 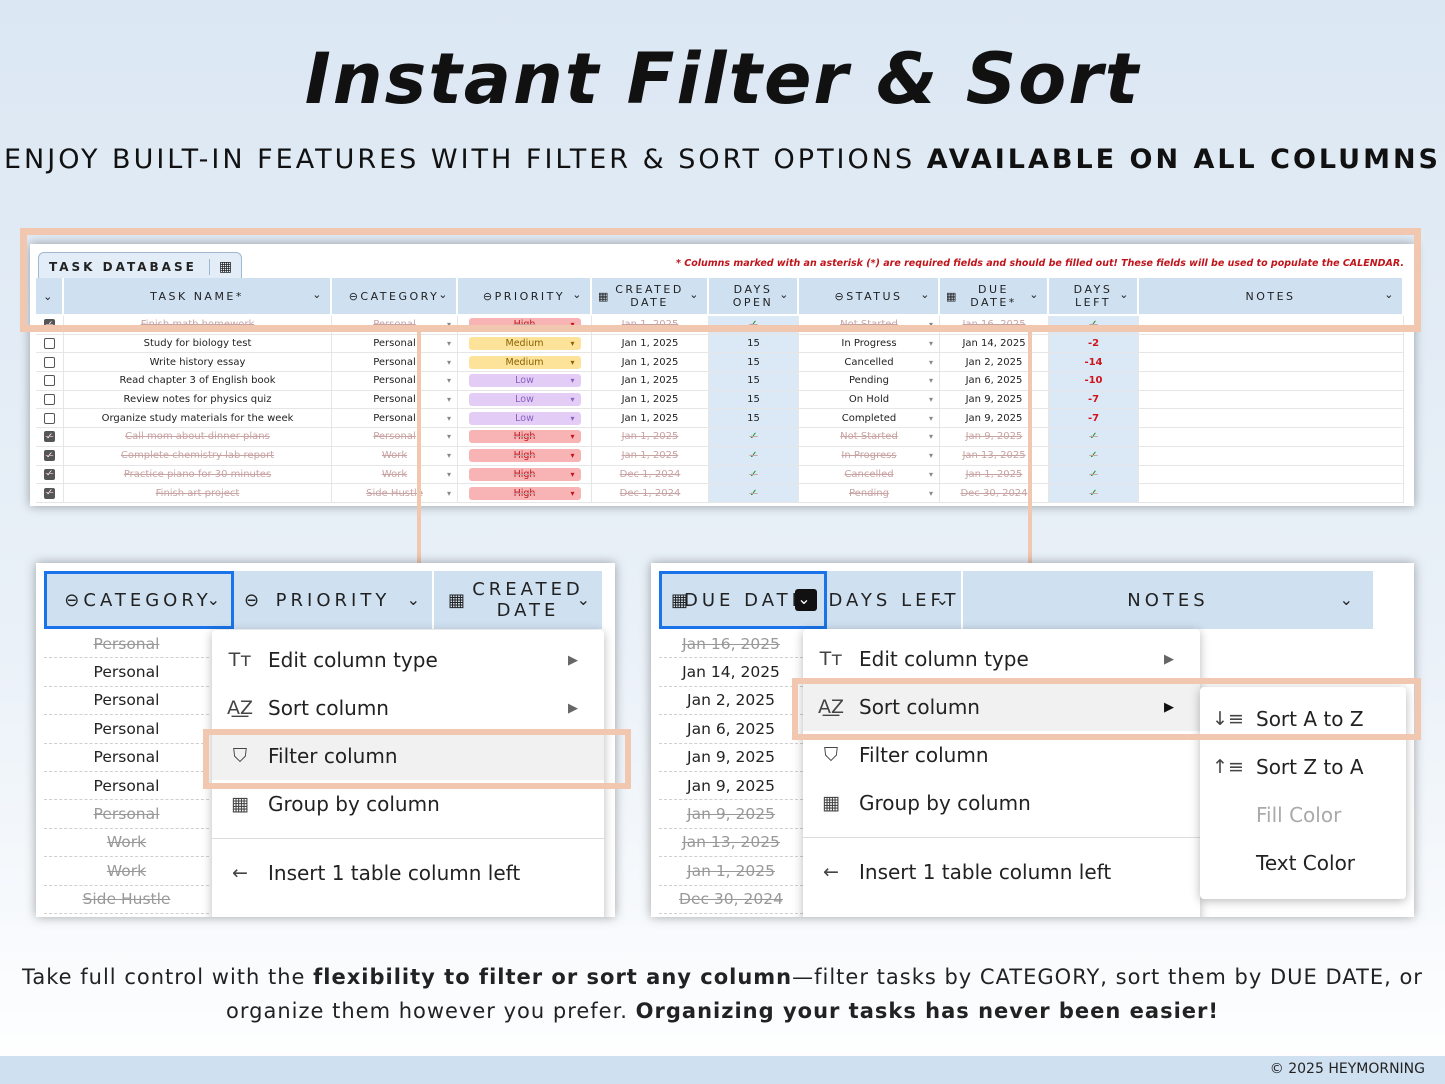 What do you see at coordinates (334, 600) in the screenshot?
I see `header-priority: ⊖ PRIORITY ⌄` at bounding box center [334, 600].